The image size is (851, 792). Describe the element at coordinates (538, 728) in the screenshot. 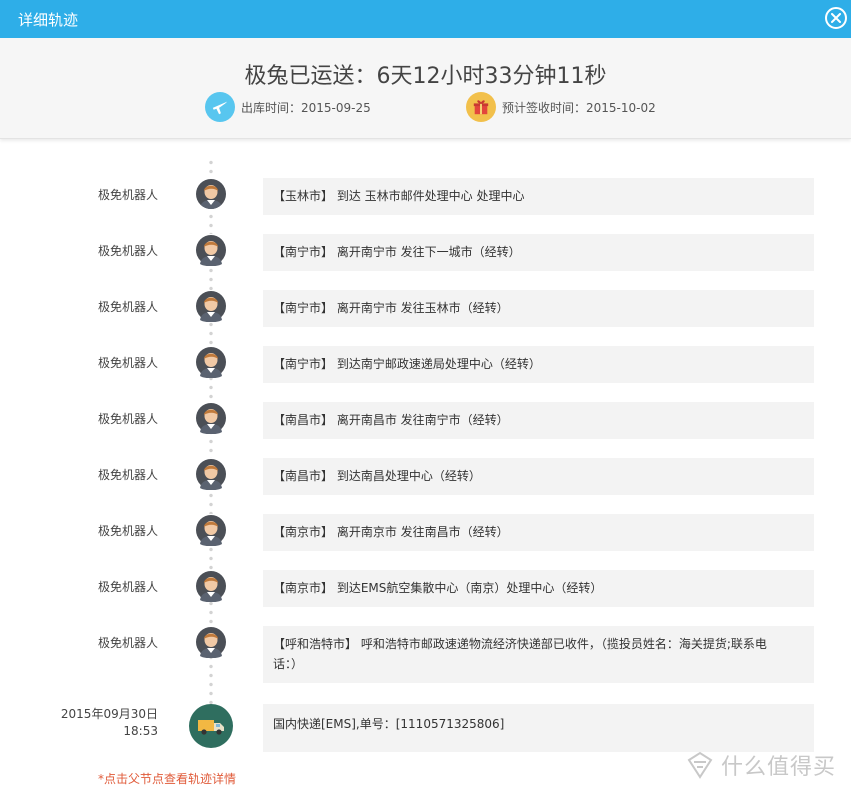

I see `origin-message: 国内快递[EMS],单号：[1110571325806]` at that location.